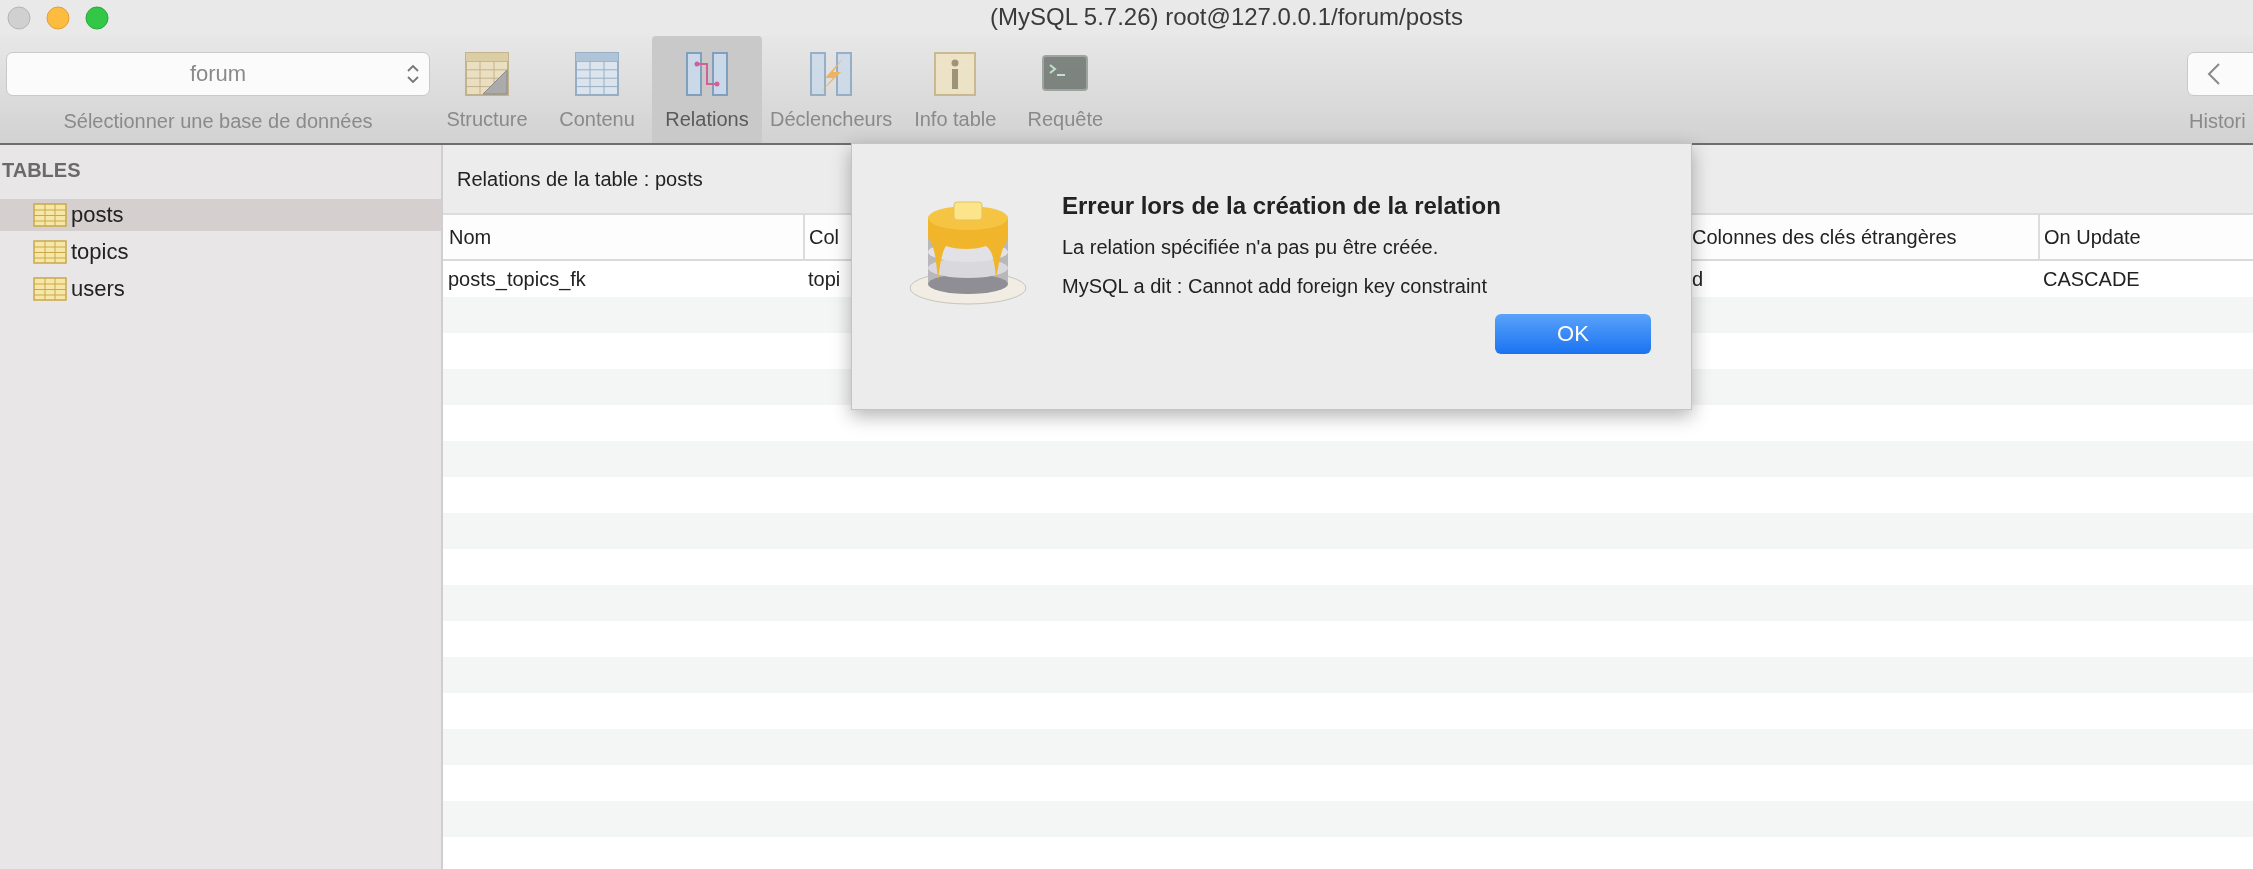  What do you see at coordinates (1275, 286) in the screenshot?
I see `dialog-message: MySQL a dit : Cannot add foreign key constraint` at bounding box center [1275, 286].